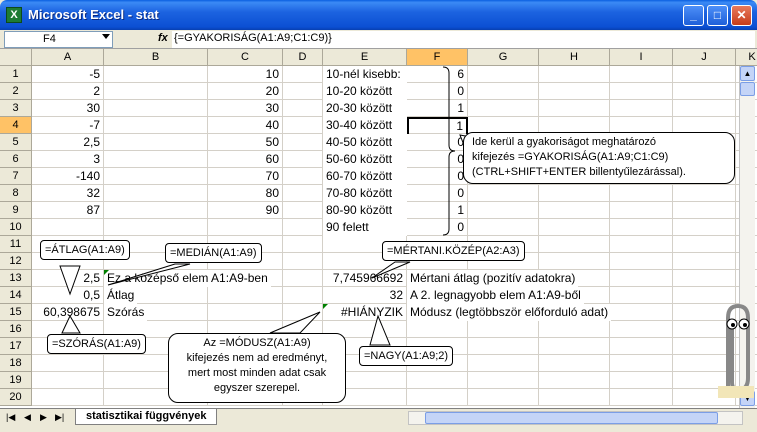 Image resolution: width=757 pixels, height=432 pixels. What do you see at coordinates (437, 193) in the screenshot?
I see `cell-f8: 0` at bounding box center [437, 193].